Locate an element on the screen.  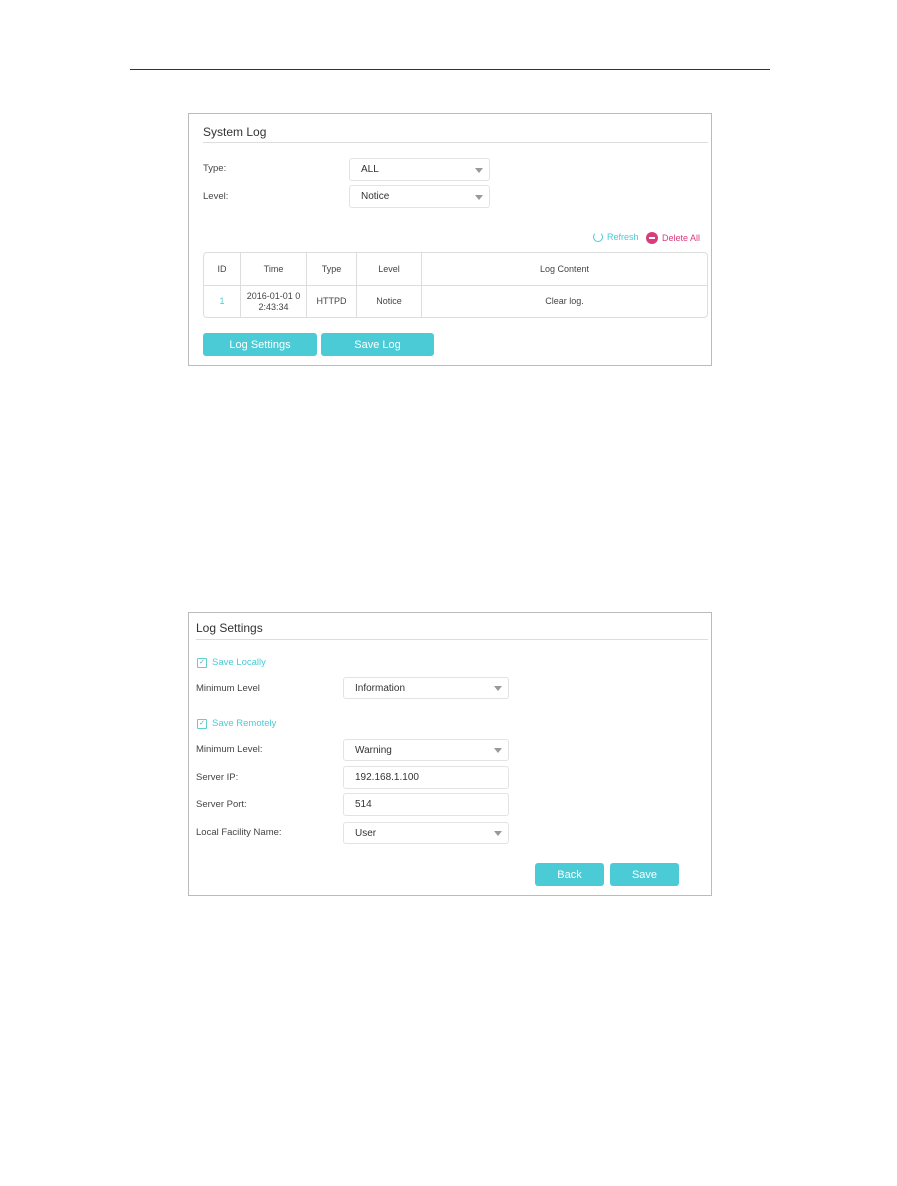
minus-circle-icon is located at coordinates (652, 238).